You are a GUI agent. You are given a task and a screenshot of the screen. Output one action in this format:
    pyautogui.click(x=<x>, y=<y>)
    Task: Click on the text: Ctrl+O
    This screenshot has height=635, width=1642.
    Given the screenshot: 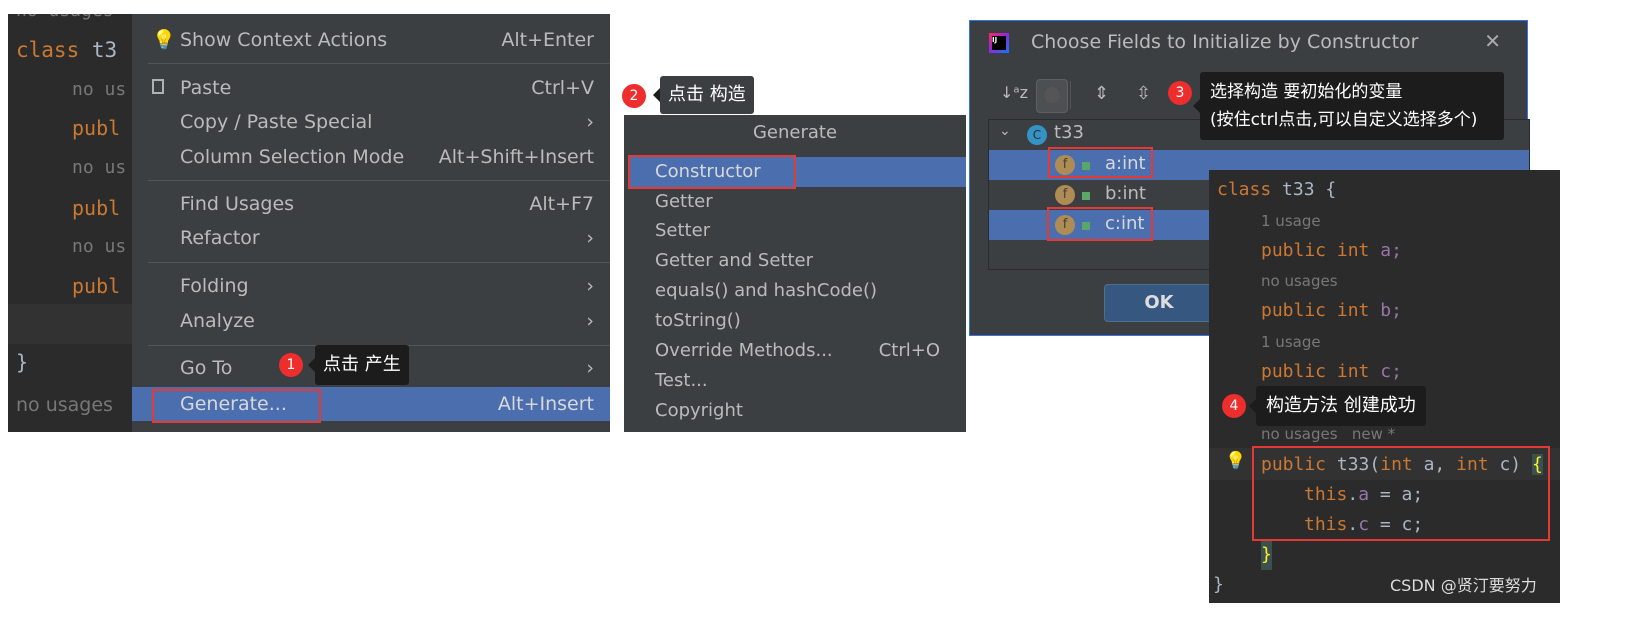 What is the action you would take?
    pyautogui.click(x=909, y=350)
    